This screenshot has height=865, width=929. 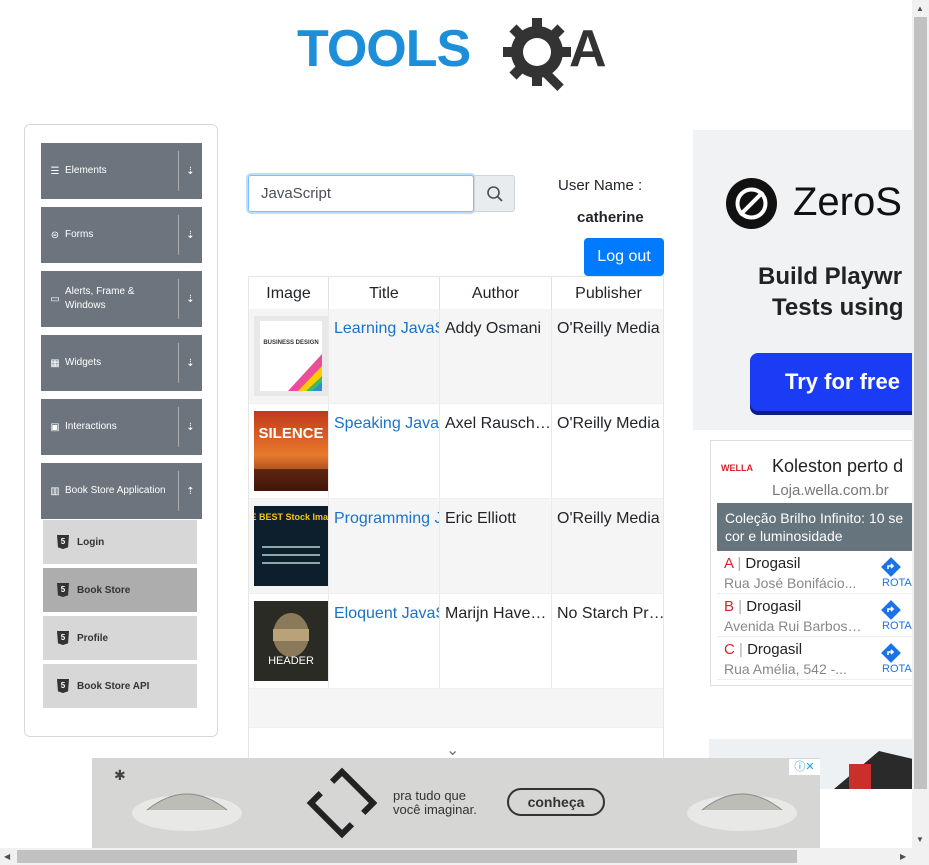 I want to click on adchoices-close-icon: ⓘ✕, so click(x=804, y=767).